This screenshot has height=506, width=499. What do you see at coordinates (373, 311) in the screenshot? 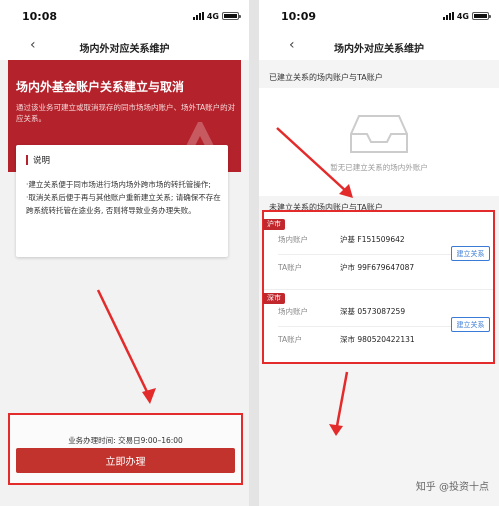
I see `row-value: 深基 0573087259` at bounding box center [373, 311].